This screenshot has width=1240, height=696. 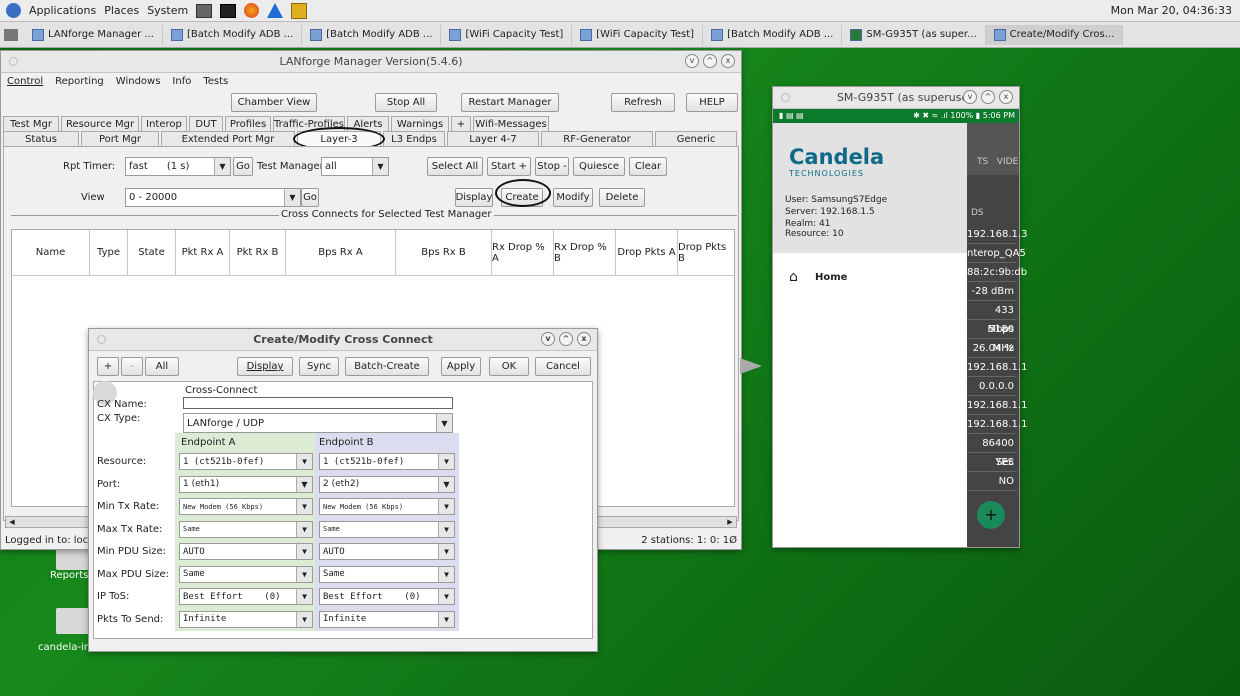 What do you see at coordinates (991, 515) in the screenshot?
I see `fab-button: +` at bounding box center [991, 515].